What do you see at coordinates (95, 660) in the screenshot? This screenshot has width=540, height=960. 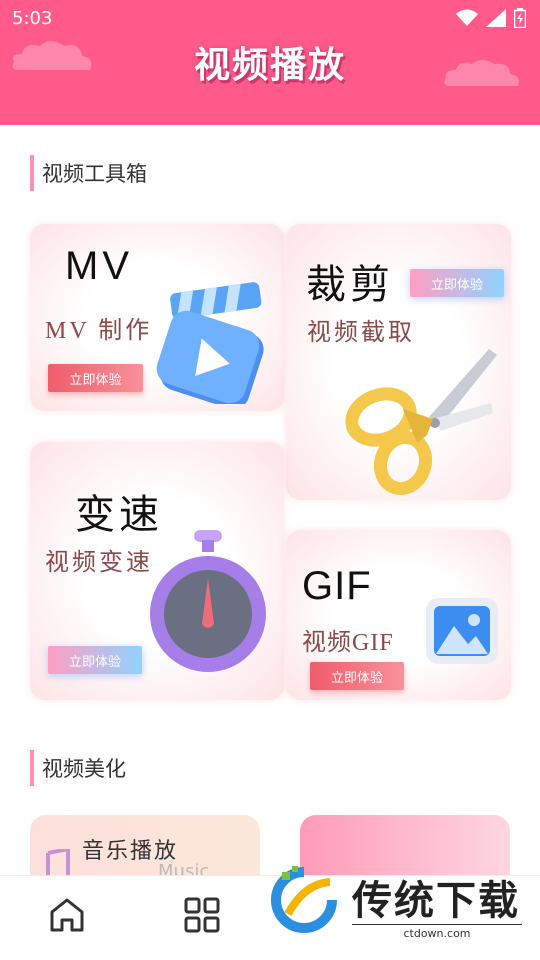 I see `speed-try-button: 立即体验` at bounding box center [95, 660].